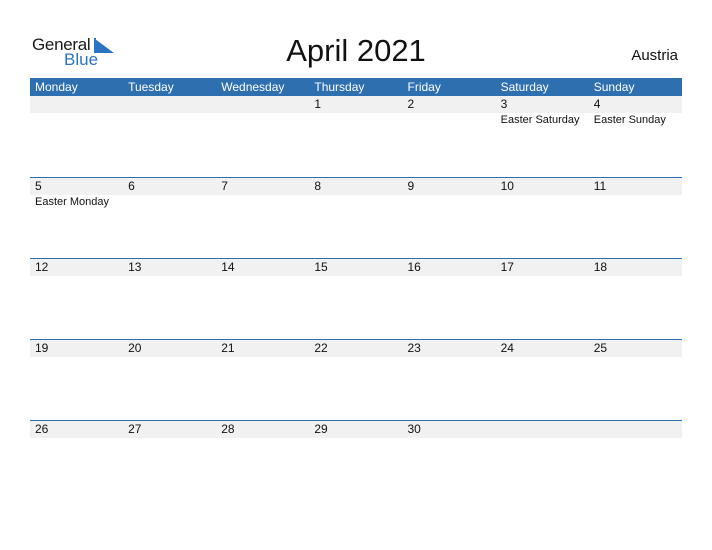  I want to click on week-cells: 26 27 28 29 30, so click(356, 461).